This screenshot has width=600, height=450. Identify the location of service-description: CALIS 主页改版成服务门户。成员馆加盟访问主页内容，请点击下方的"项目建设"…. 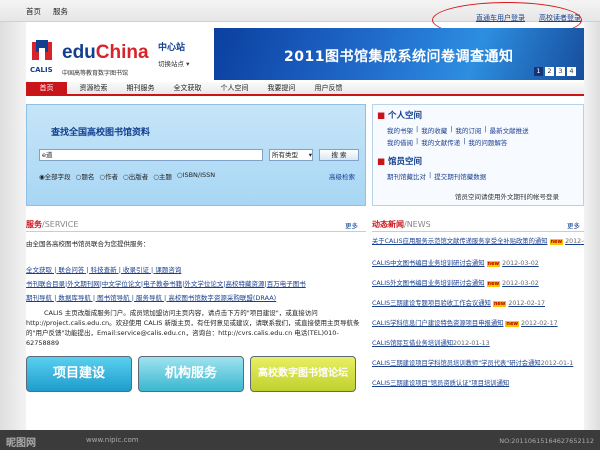
(193, 328).